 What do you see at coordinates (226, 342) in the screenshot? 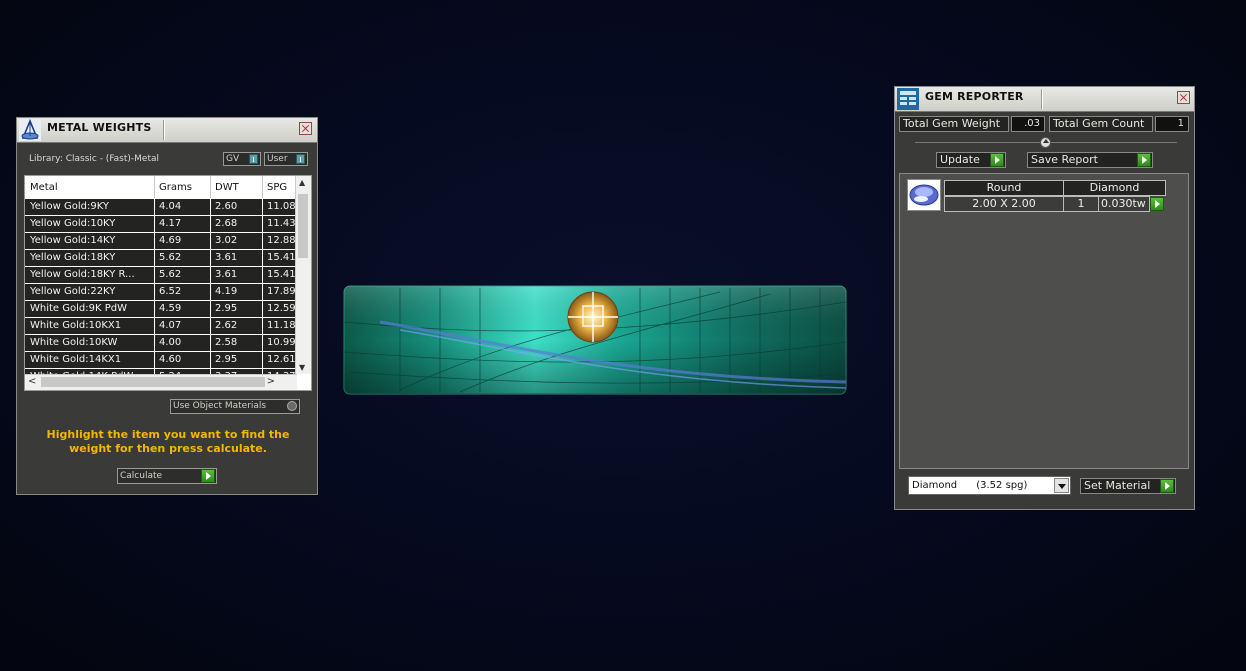
I see `cell-dwt: 2.58` at bounding box center [226, 342].